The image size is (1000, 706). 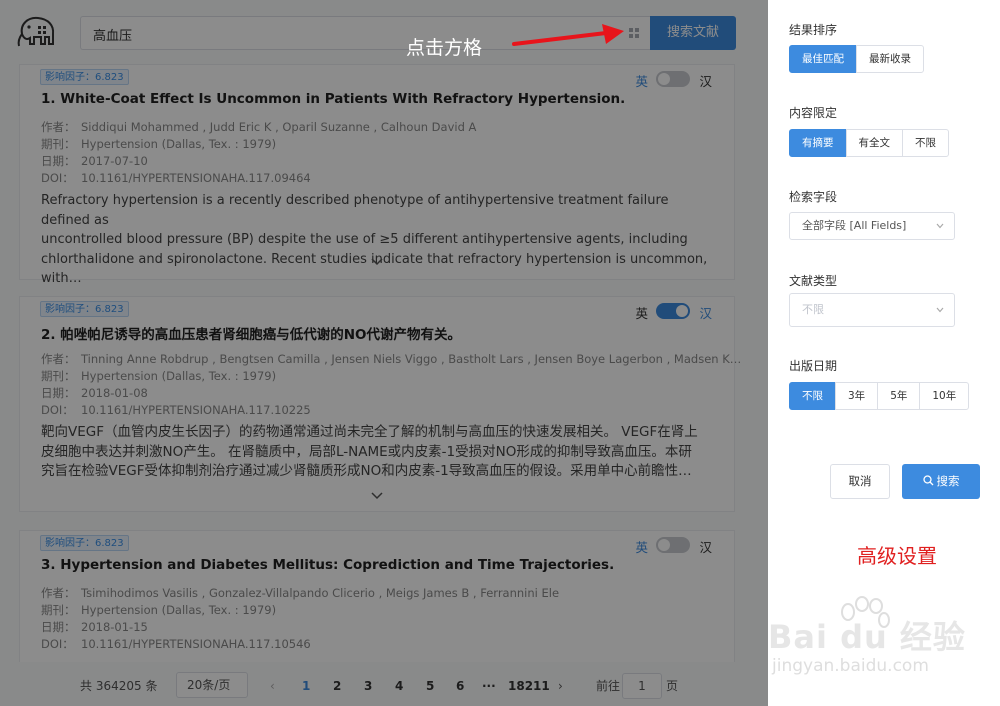 What do you see at coordinates (823, 59) in the screenshot?
I see `sort-best-match-button: 最佳匹配` at bounding box center [823, 59].